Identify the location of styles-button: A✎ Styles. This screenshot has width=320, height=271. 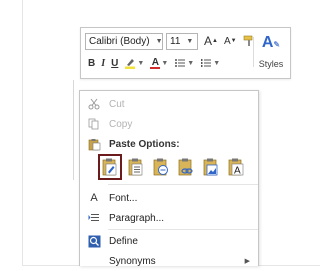
(271, 53).